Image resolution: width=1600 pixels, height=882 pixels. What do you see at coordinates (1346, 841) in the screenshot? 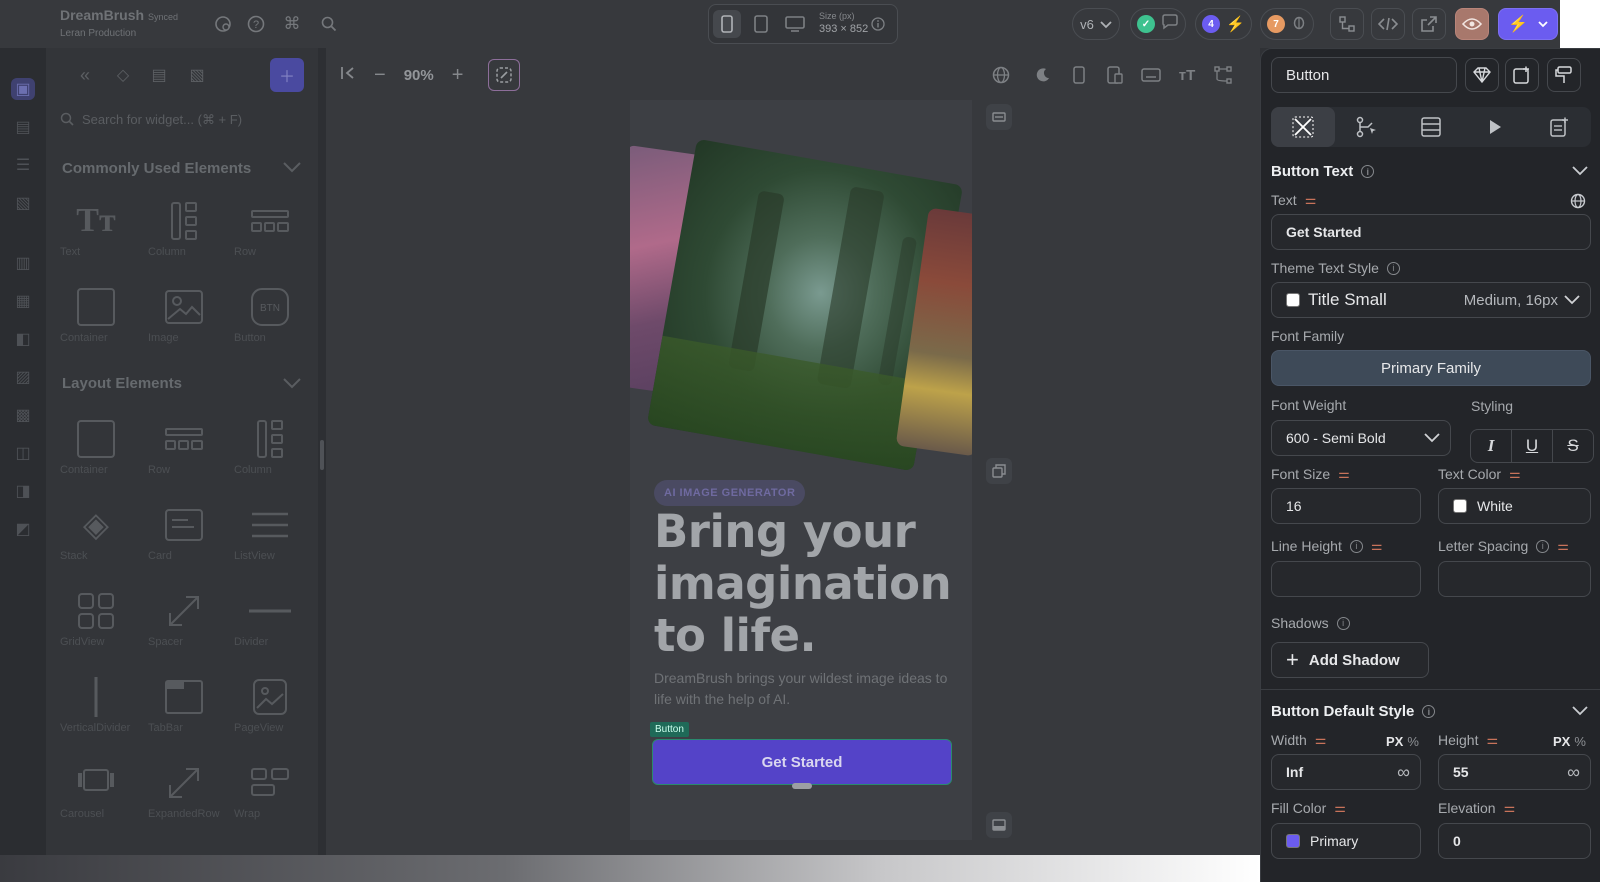
I see `fill-color-picker: Primary` at bounding box center [1346, 841].